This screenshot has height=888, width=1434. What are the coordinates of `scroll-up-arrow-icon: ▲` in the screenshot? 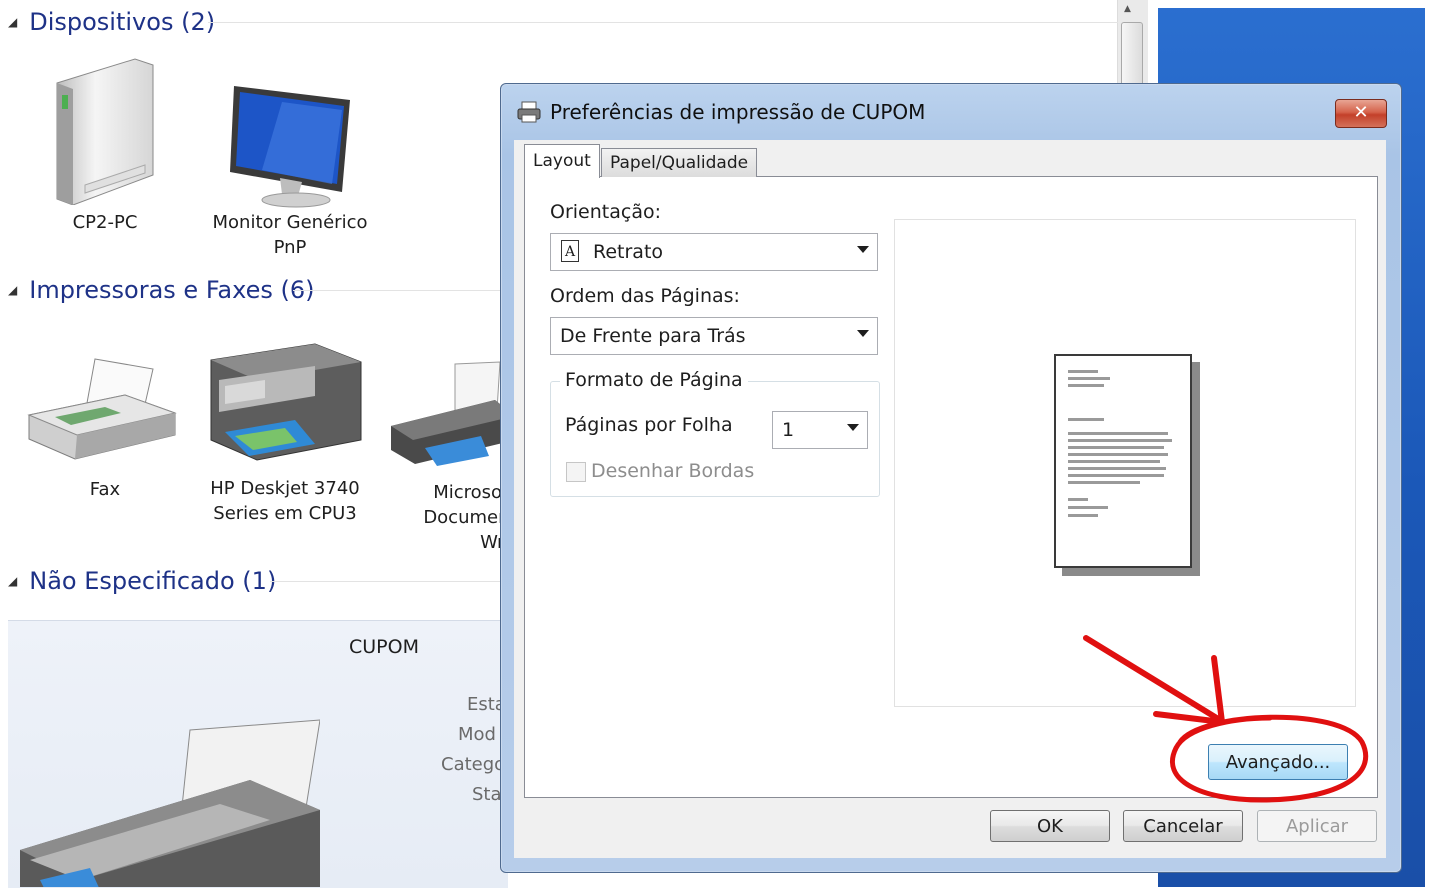 It's located at (1127, 9).